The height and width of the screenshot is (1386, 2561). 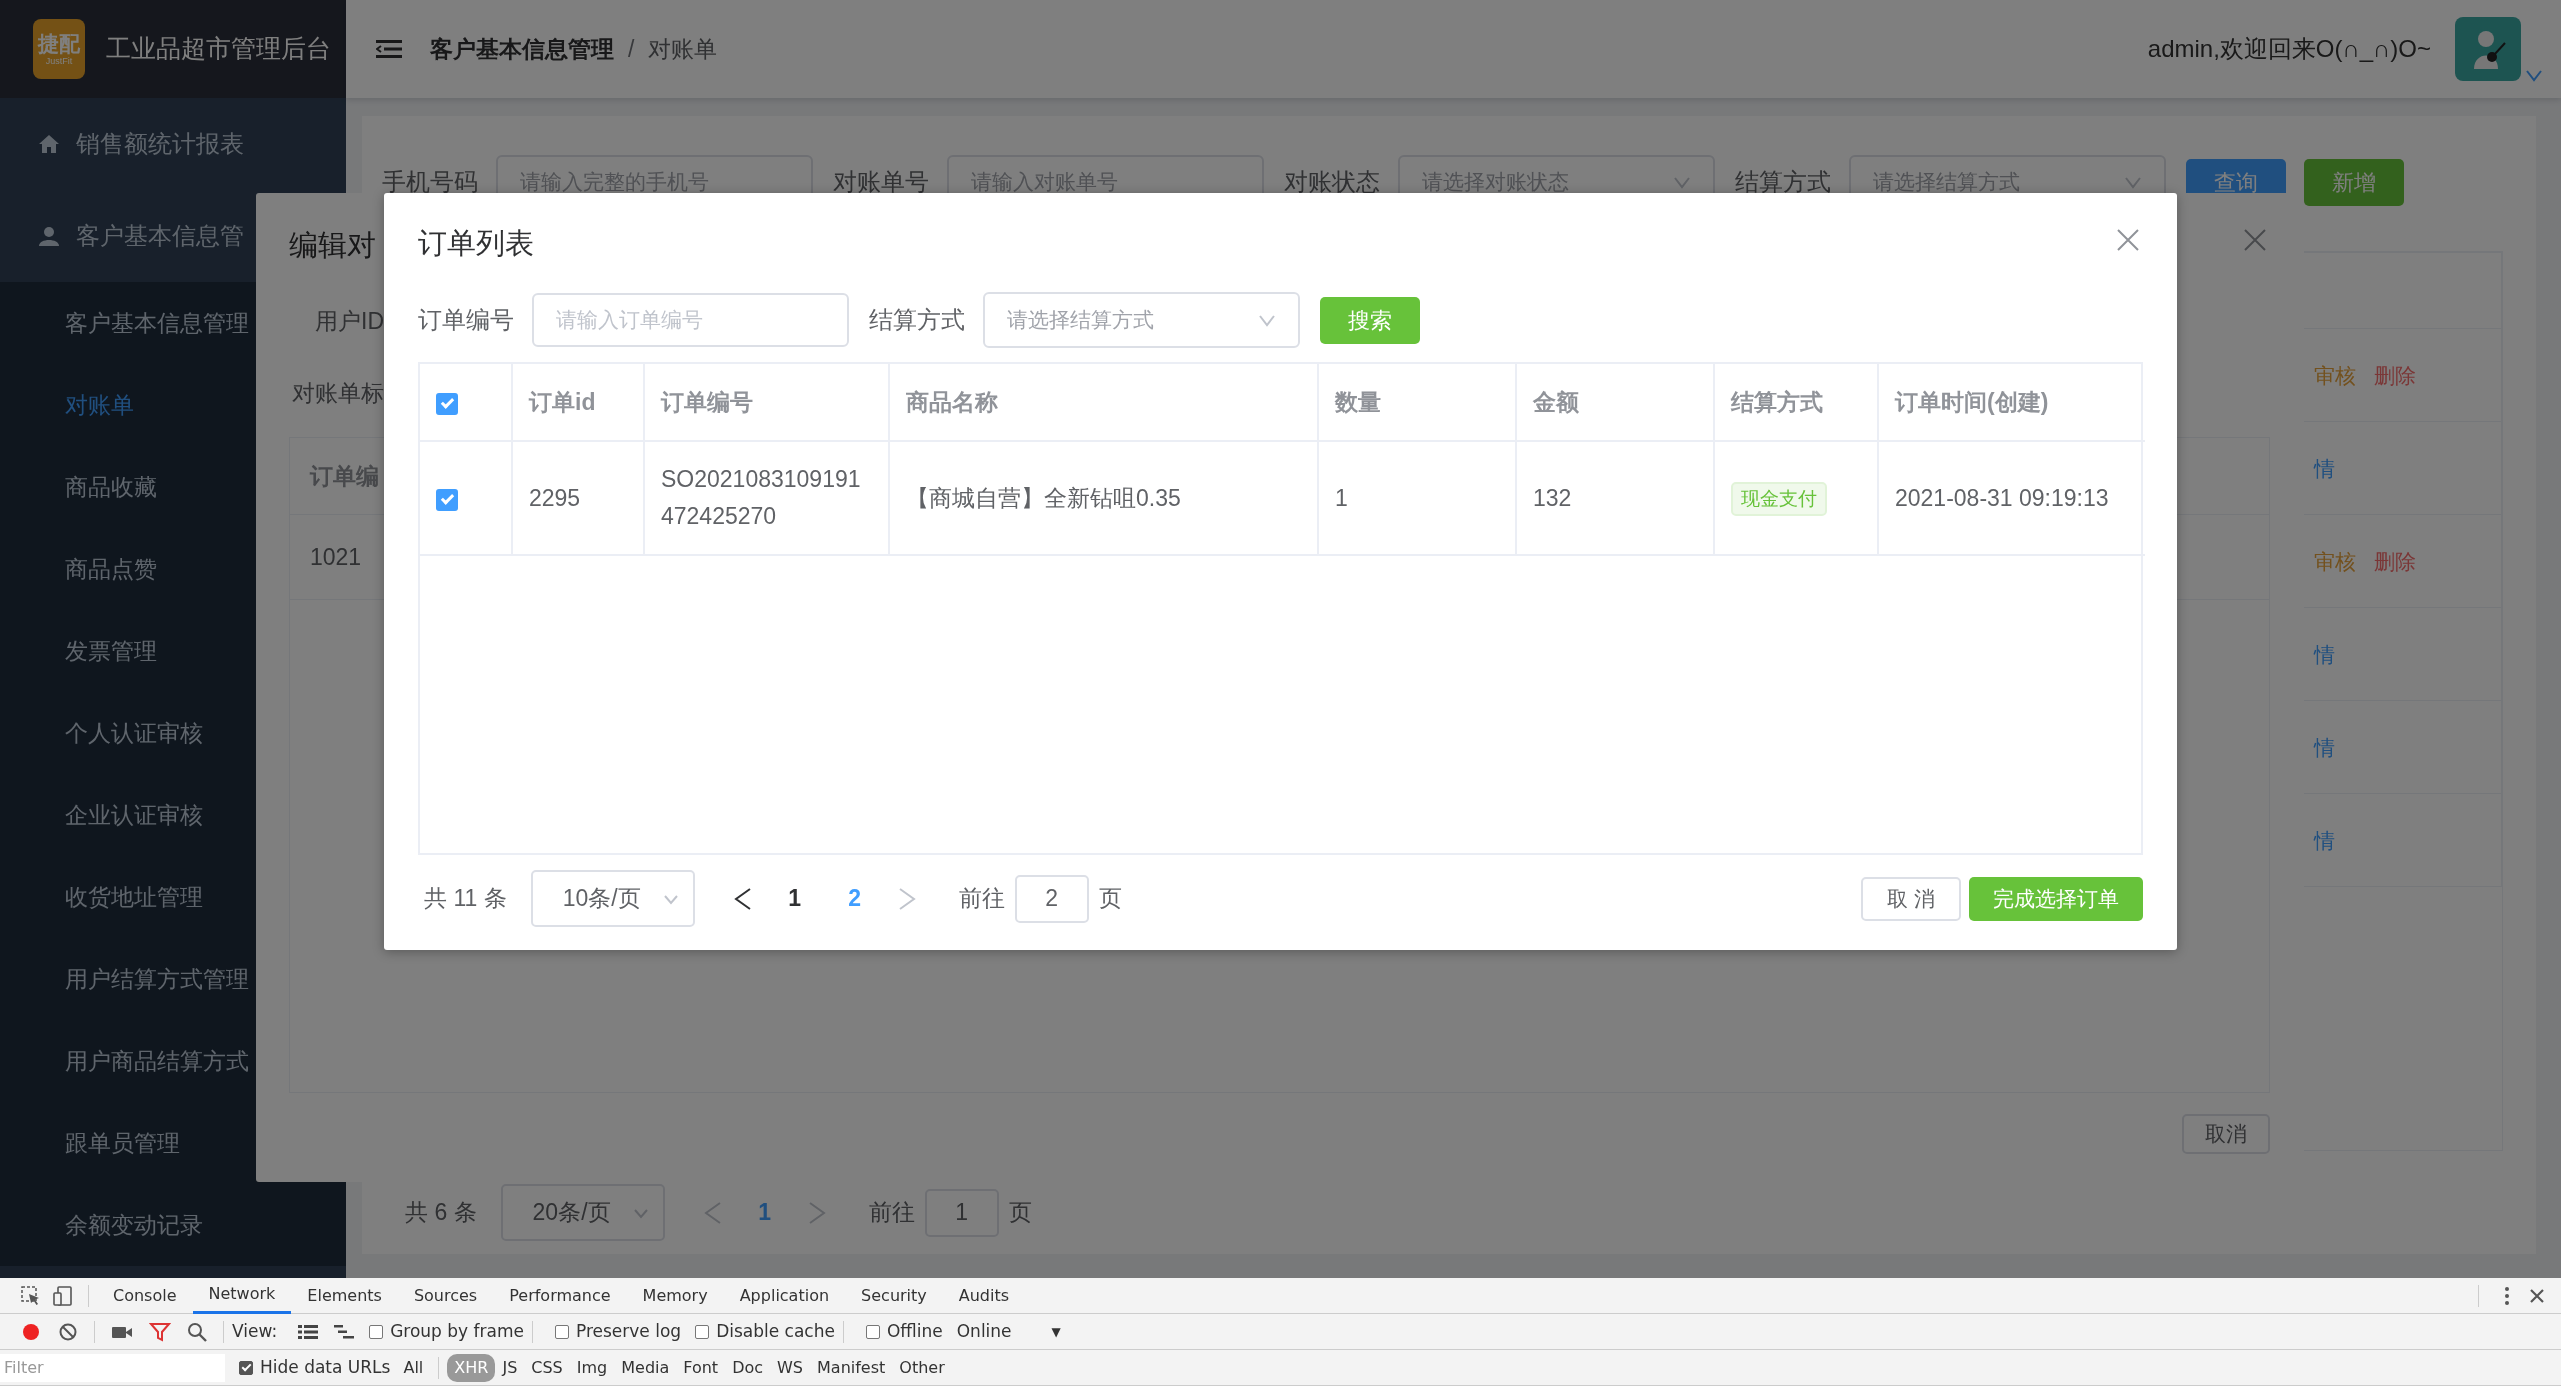 I want to click on checkbox-label: Group by frame, so click(x=457, y=1331).